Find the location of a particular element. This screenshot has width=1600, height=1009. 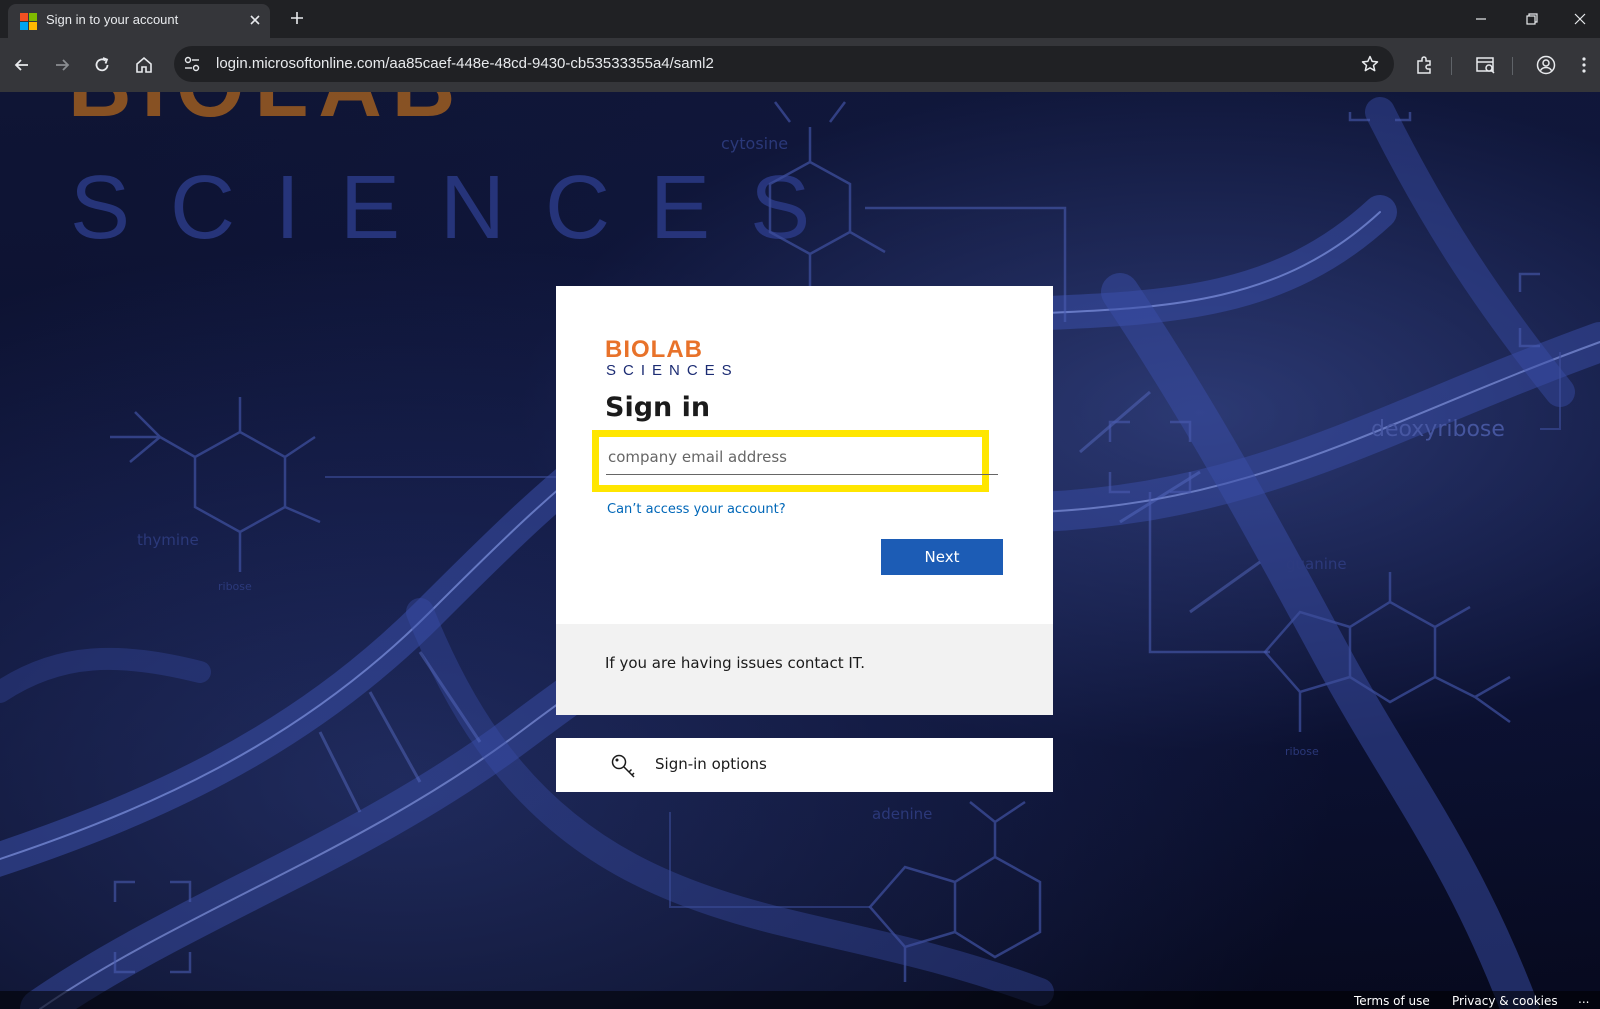

bg-label-ribose-left: ribose is located at coordinates (235, 586).